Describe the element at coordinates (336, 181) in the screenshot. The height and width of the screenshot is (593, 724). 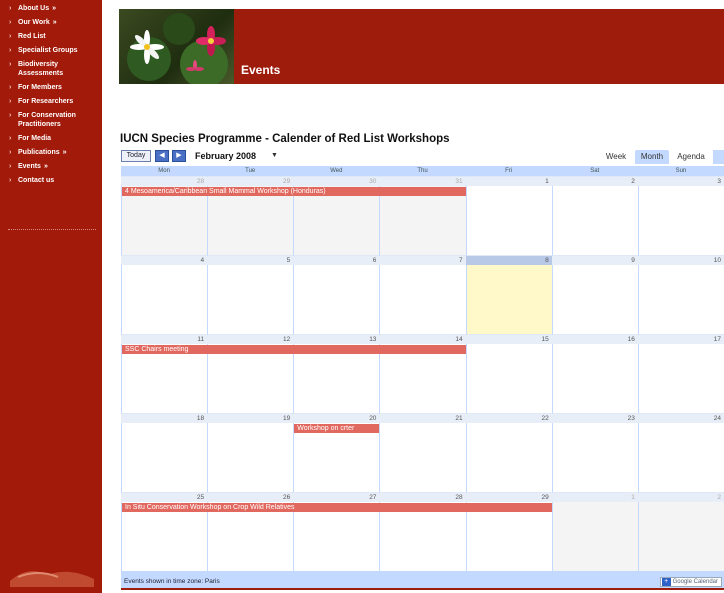
I see `day-number: 30` at that location.